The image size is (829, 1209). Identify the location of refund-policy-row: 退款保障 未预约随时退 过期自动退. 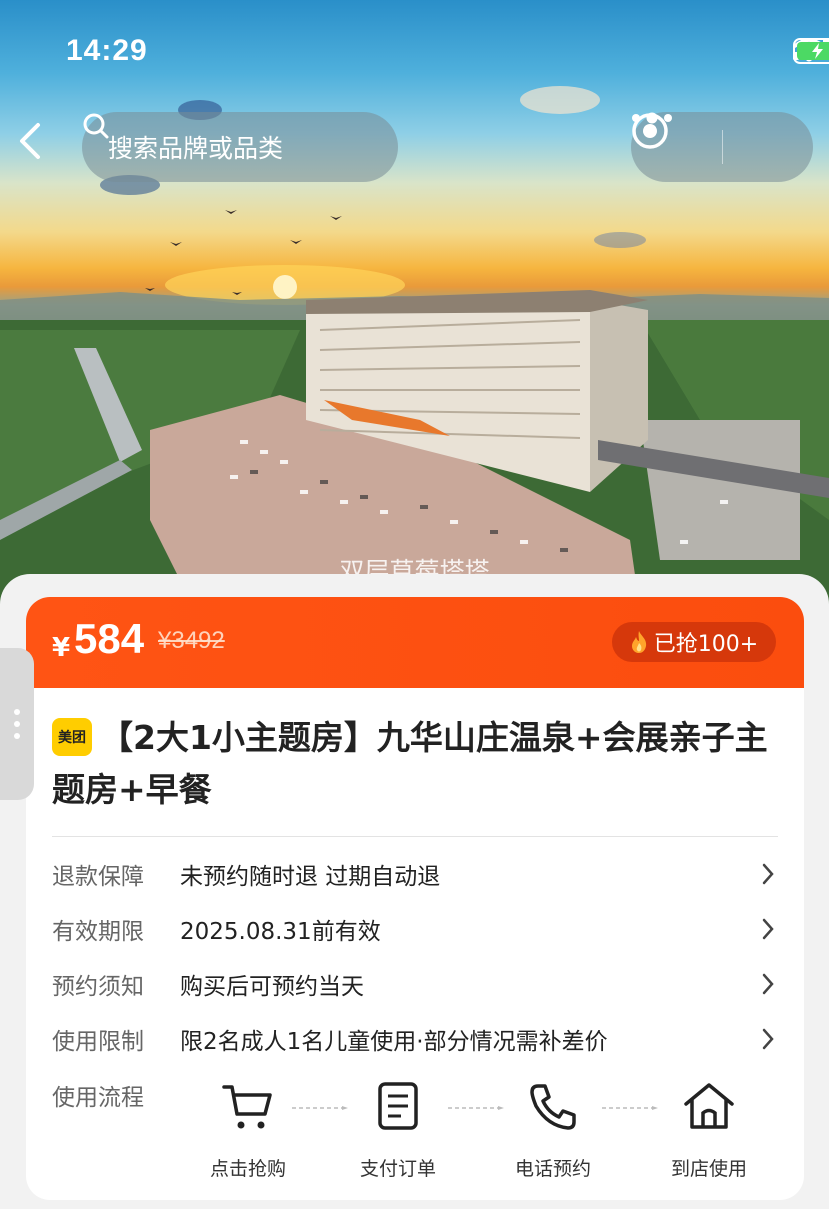
(415, 874).